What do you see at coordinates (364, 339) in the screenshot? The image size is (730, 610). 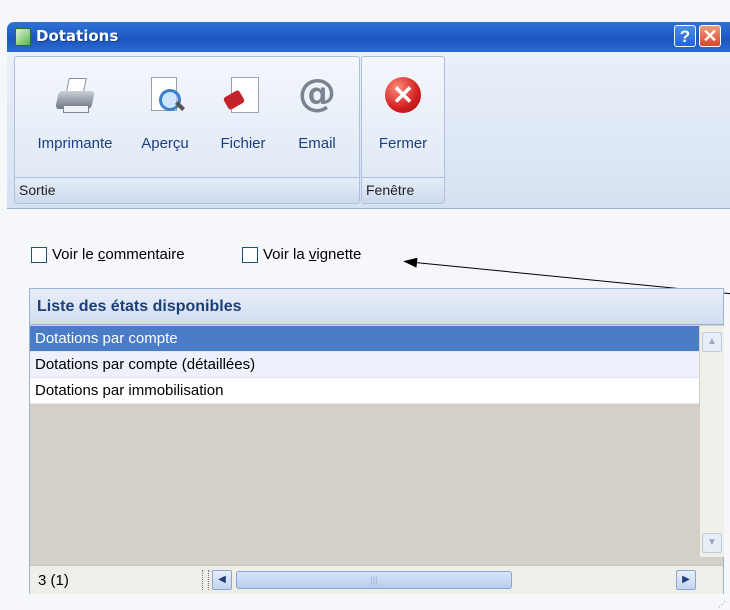 I see `report-list-item: Dotations par compte` at bounding box center [364, 339].